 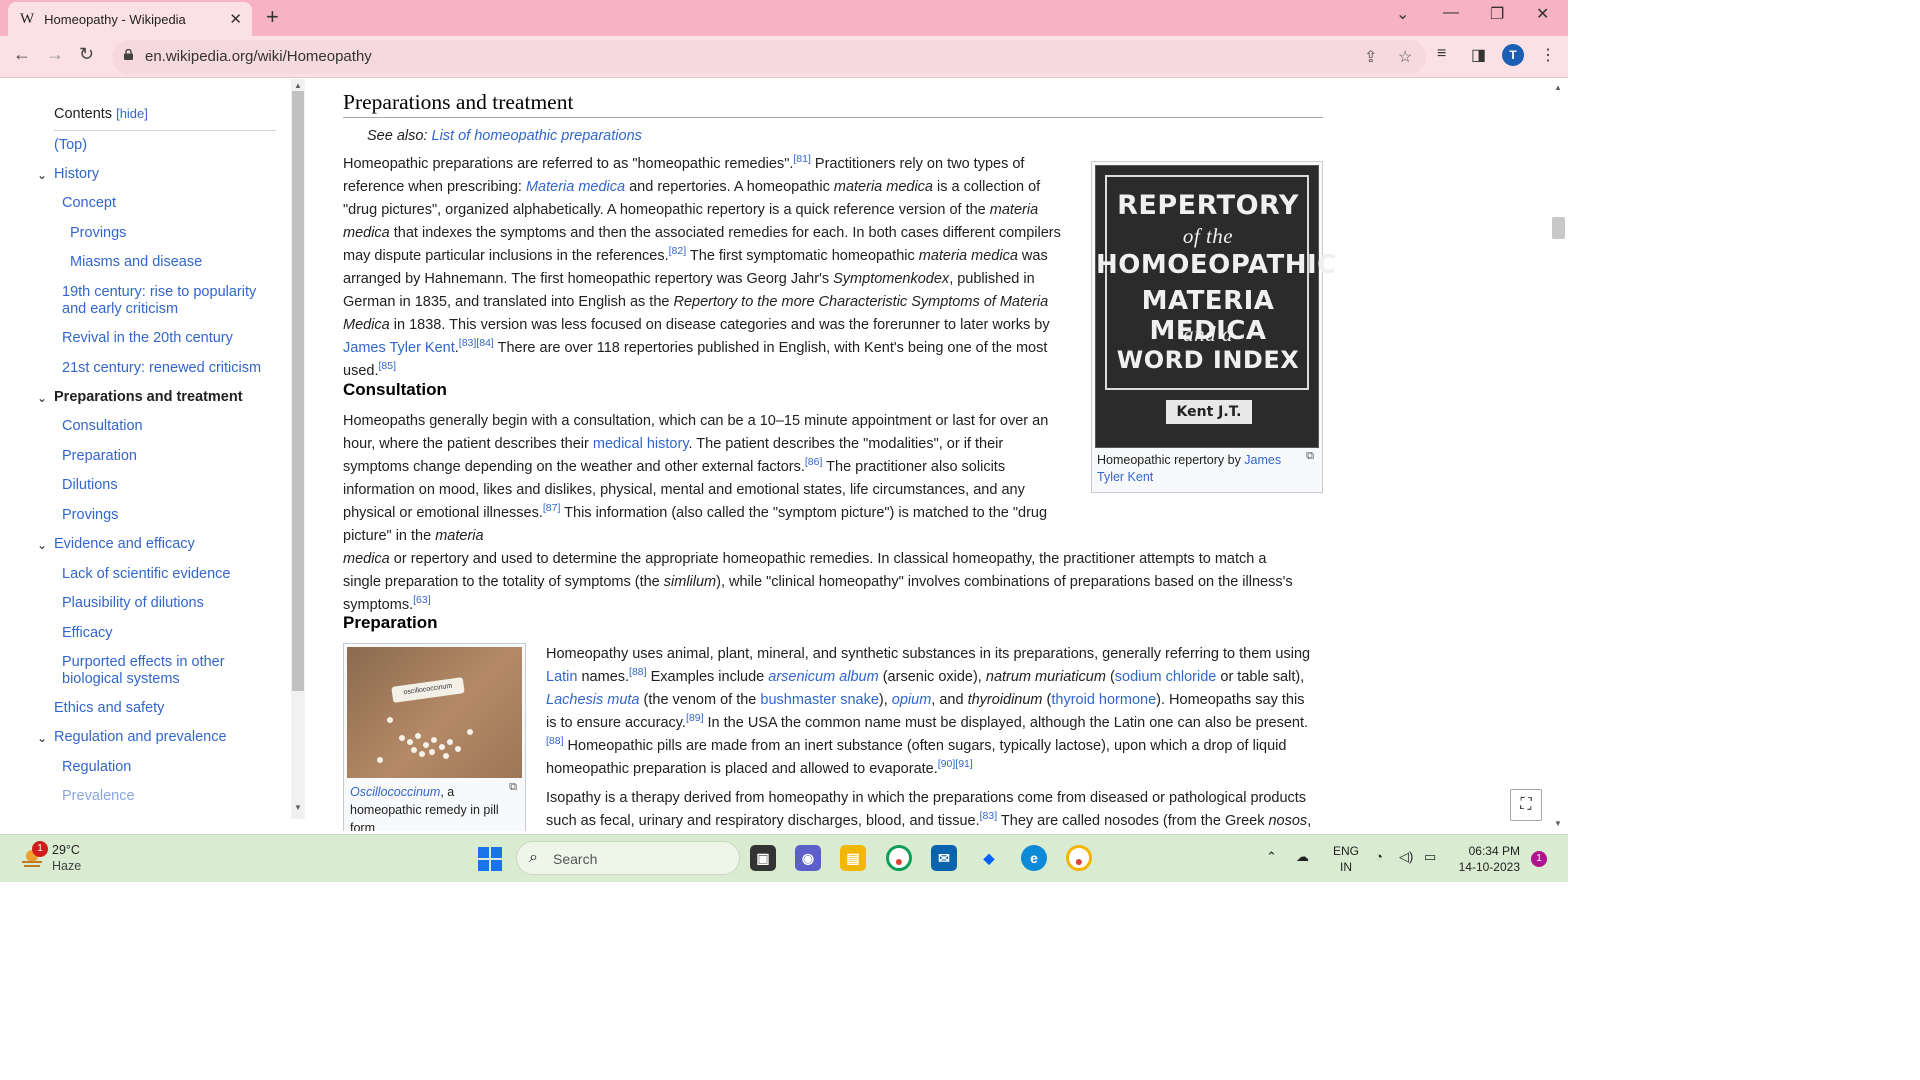 What do you see at coordinates (40, 849) in the screenshot?
I see `weather-badge: 1` at bounding box center [40, 849].